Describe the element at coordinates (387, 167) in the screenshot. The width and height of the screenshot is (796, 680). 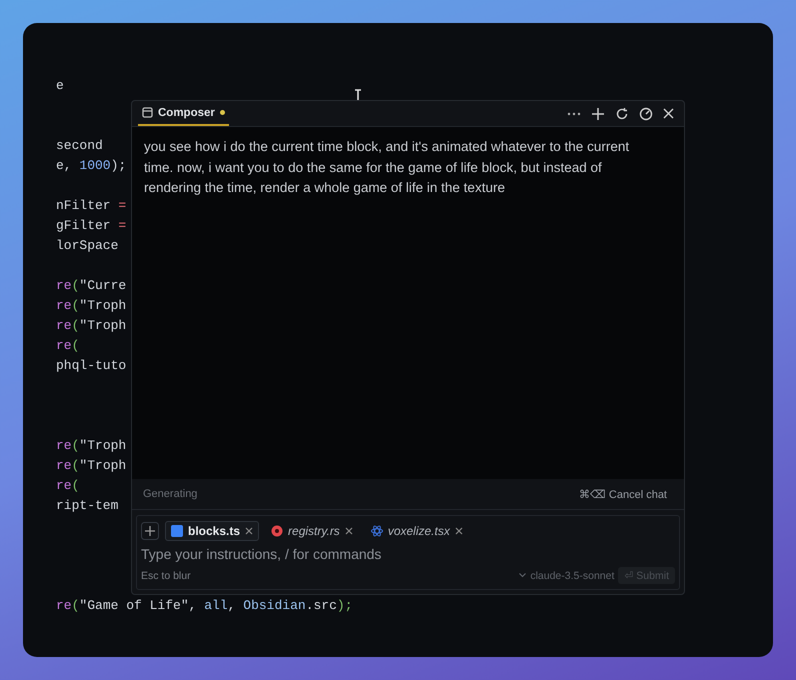
I see `user-message: you see how i do the current time block, and it's animated whatever to the current time. now, i want you to do the same for the game of life block, but instead of rendering the time, render a whole game of life in the texture` at that location.